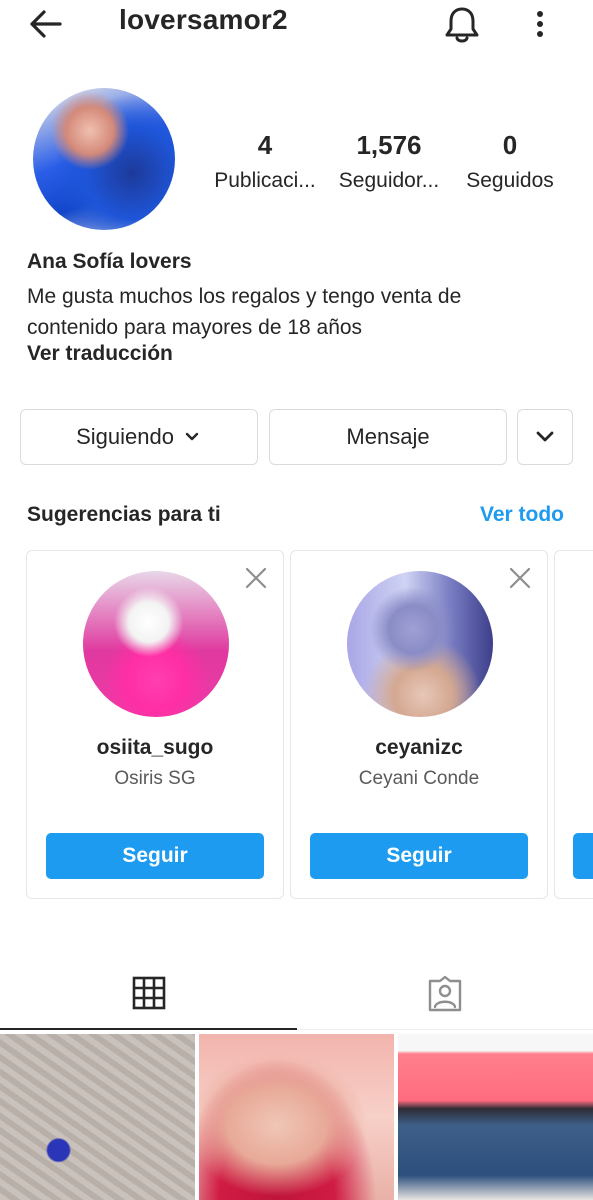  I want to click on suggestion-card: ceyanizc Ceyani Conde Seguir, so click(419, 724).